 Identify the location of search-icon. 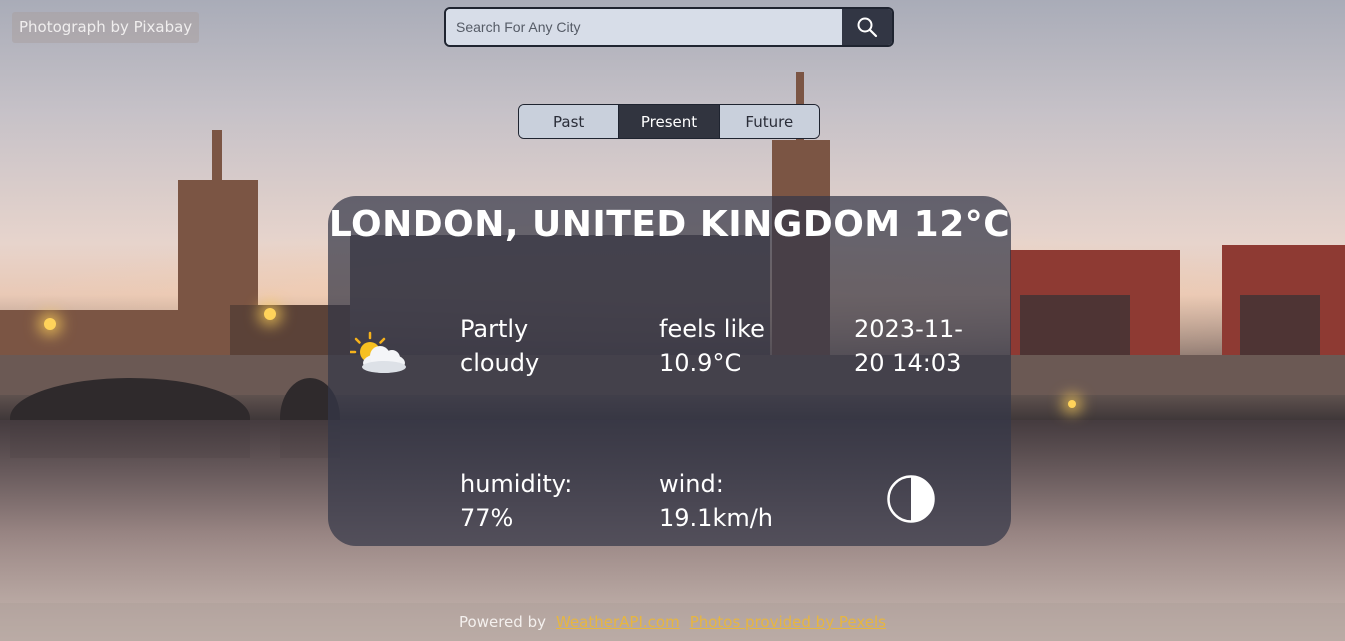
(867, 27).